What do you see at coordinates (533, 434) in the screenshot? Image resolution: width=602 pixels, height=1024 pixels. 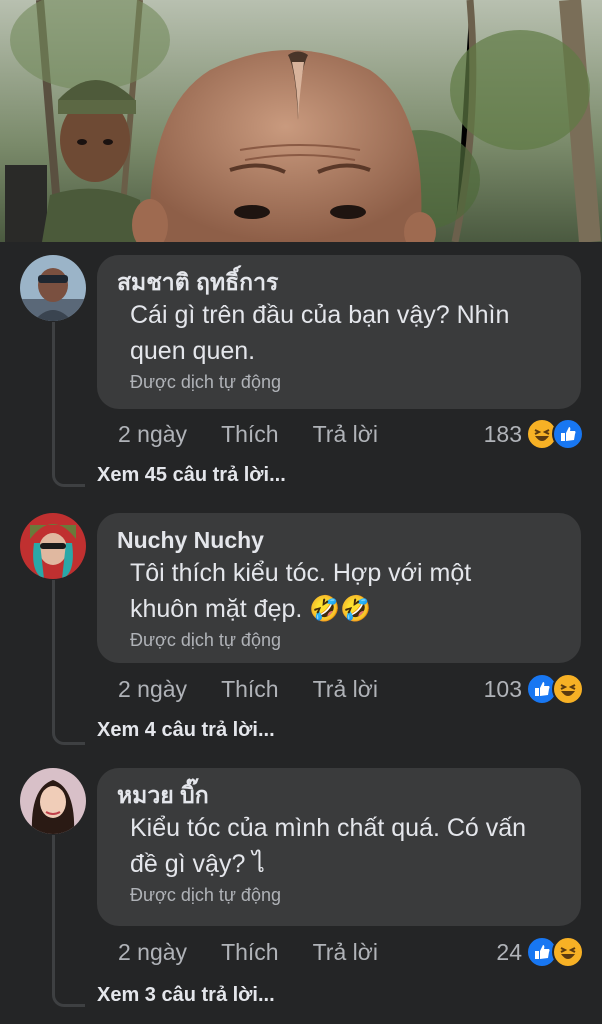 I see `reactions-summary: 183` at bounding box center [533, 434].